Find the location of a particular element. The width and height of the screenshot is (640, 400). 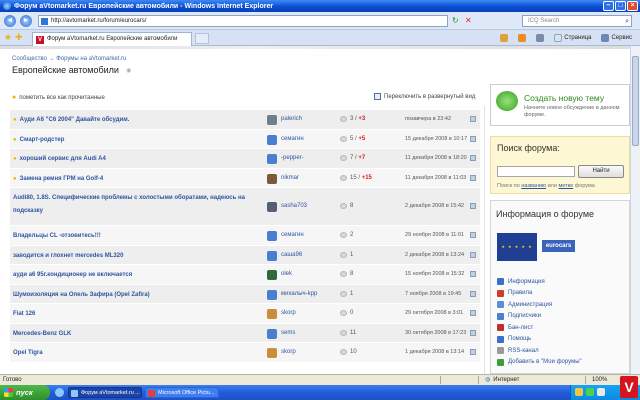

forum-info-link: Бан-лист is located at coordinates (539, 328).